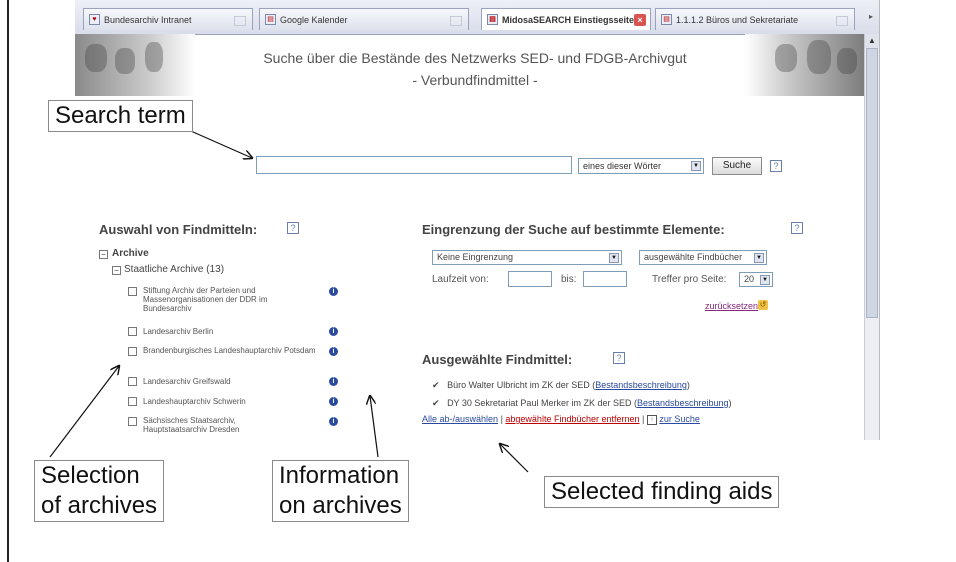 Image resolution: width=956 pixels, height=562 pixels. What do you see at coordinates (120, 116) in the screenshot?
I see `callout-search-term: Search term` at bounding box center [120, 116].